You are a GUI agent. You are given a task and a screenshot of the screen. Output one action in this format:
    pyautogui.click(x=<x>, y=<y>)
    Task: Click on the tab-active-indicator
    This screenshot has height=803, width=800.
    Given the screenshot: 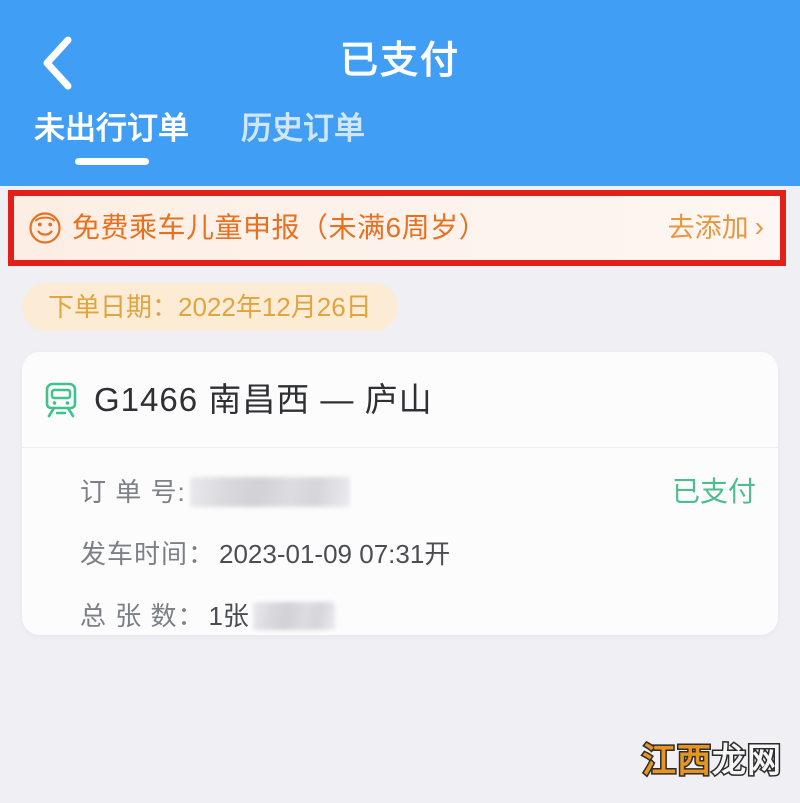 What is the action you would take?
    pyautogui.click(x=111, y=161)
    